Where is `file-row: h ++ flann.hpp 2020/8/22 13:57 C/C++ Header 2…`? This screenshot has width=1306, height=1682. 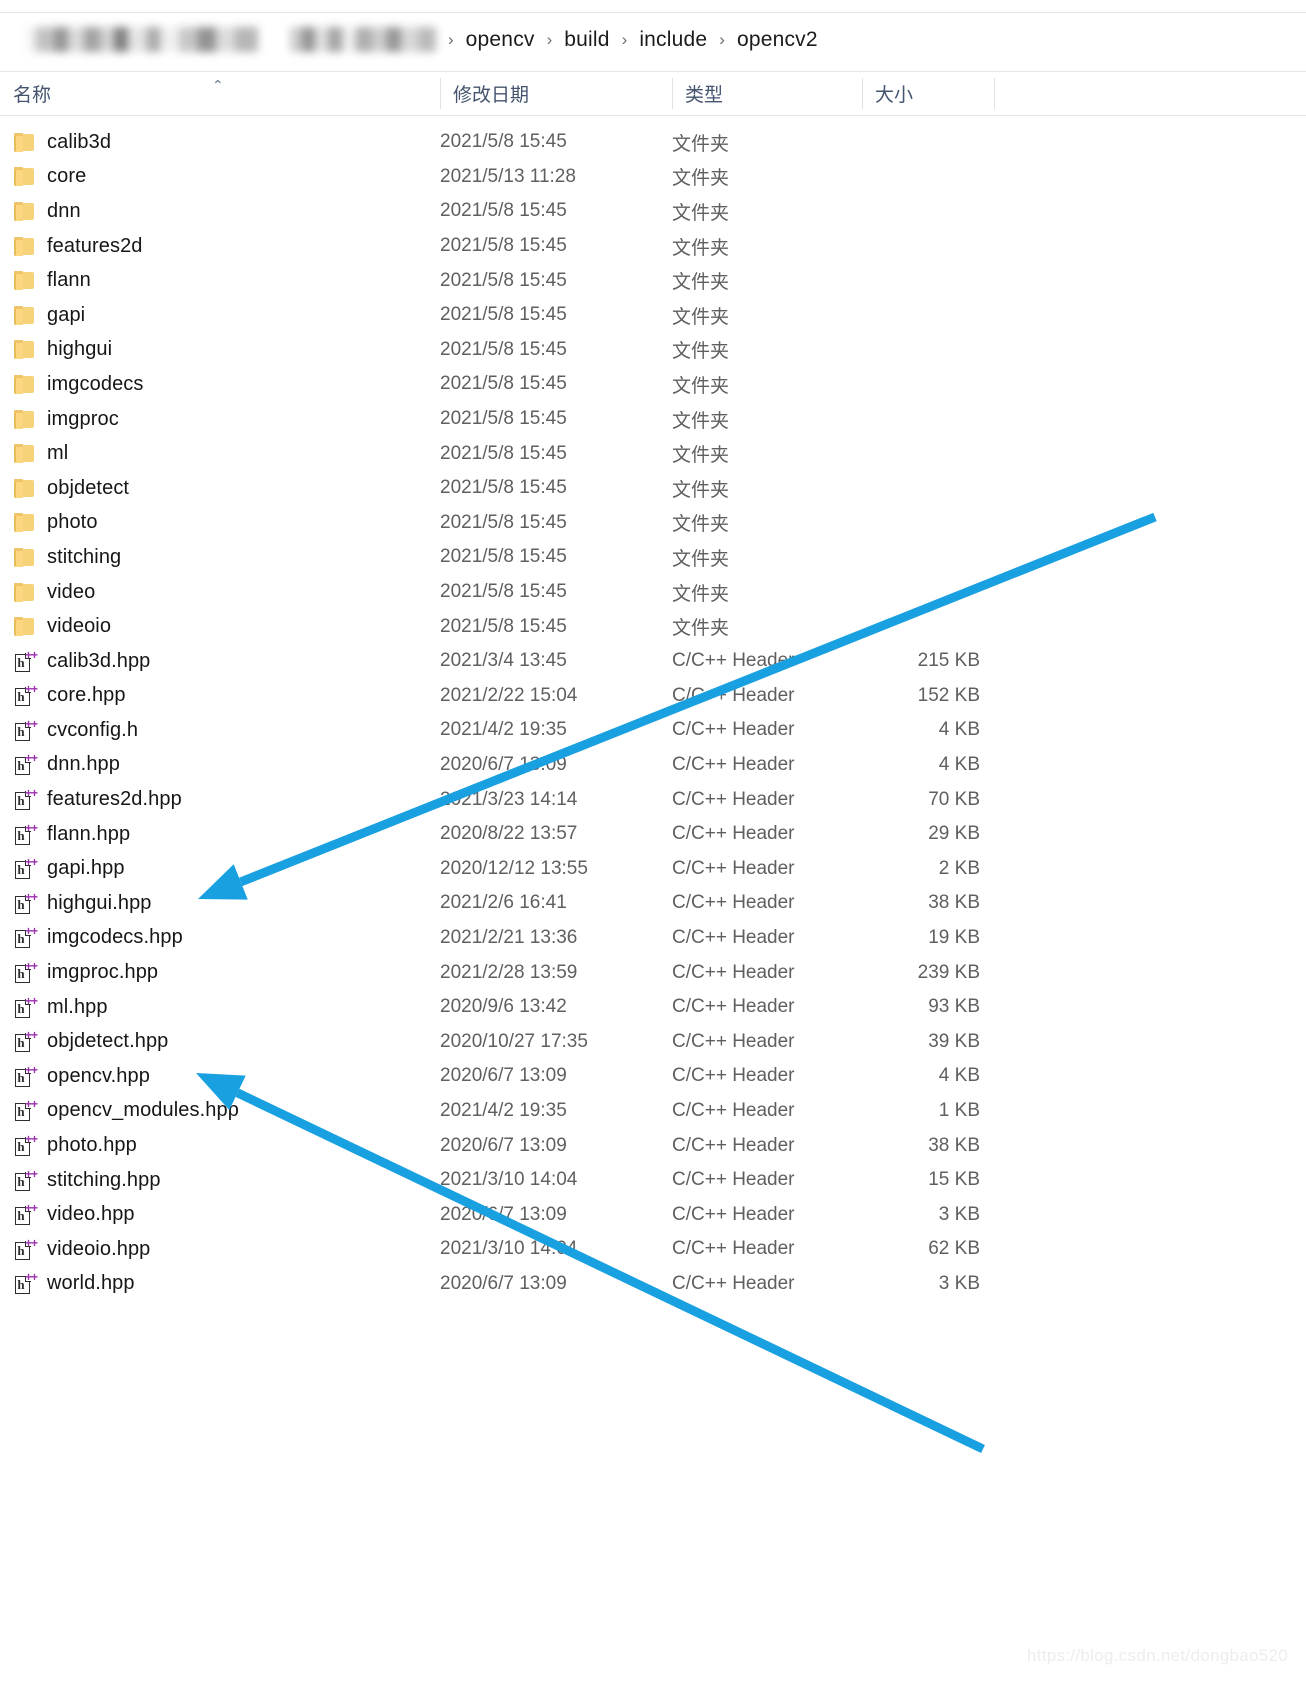
file-row: h ++ flann.hpp 2020/8/22 13:57 C/C++ Header 2… is located at coordinates (653, 834).